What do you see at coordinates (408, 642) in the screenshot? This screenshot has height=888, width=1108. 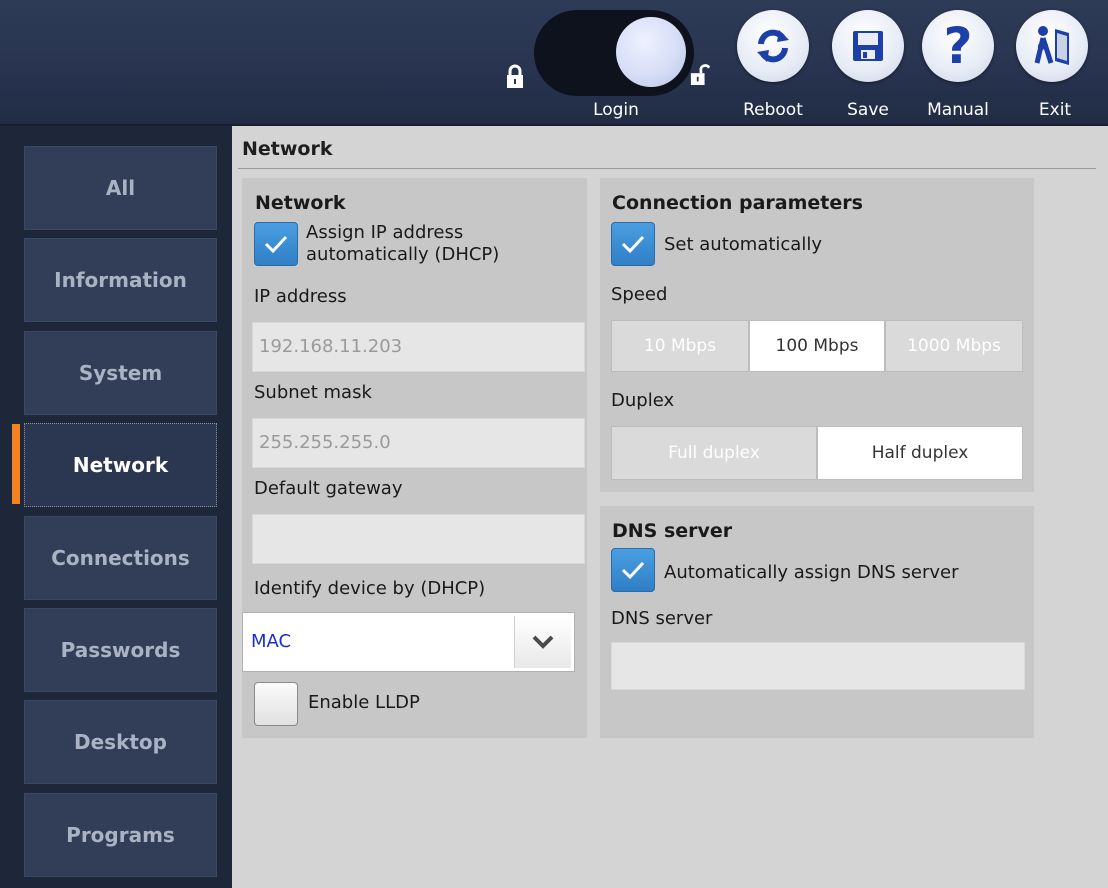 I see `identify-device-select: MAC` at bounding box center [408, 642].